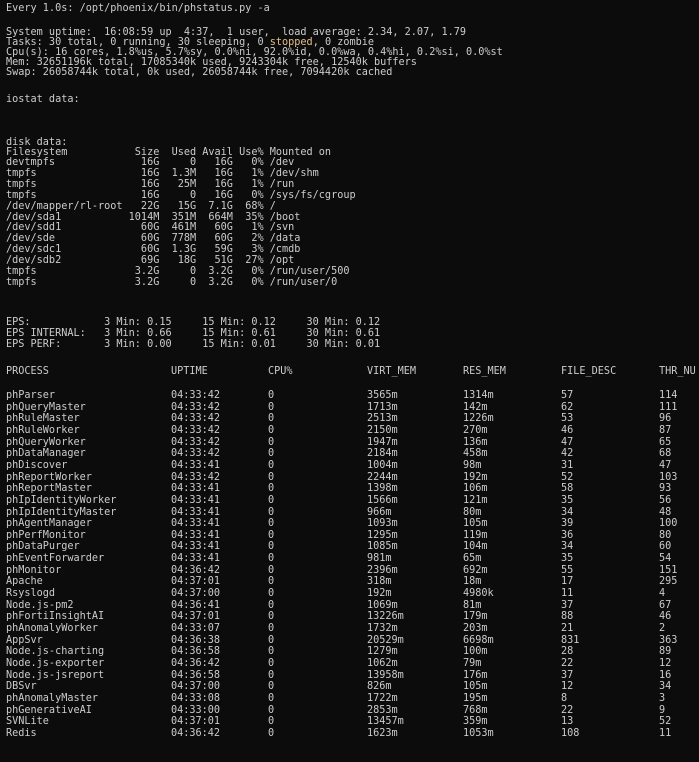 The image size is (699, 762). What do you see at coordinates (43, 547) in the screenshot?
I see `process-cell: phDataPurger` at bounding box center [43, 547].